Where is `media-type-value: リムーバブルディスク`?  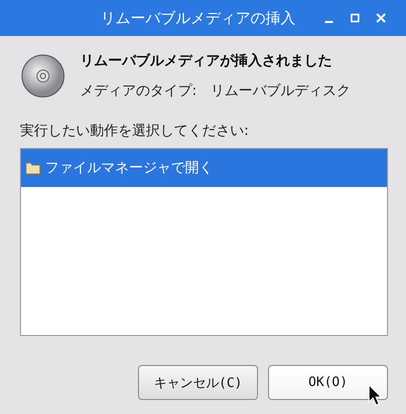
media-type-value: リムーバブルディスク is located at coordinates (280, 91).